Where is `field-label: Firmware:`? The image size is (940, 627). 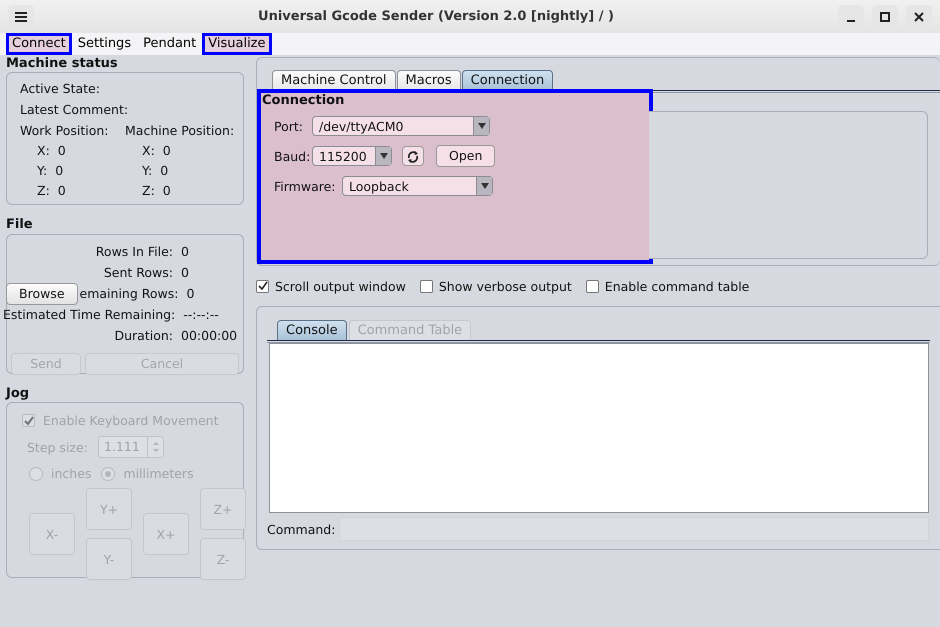 field-label: Firmware: is located at coordinates (305, 186).